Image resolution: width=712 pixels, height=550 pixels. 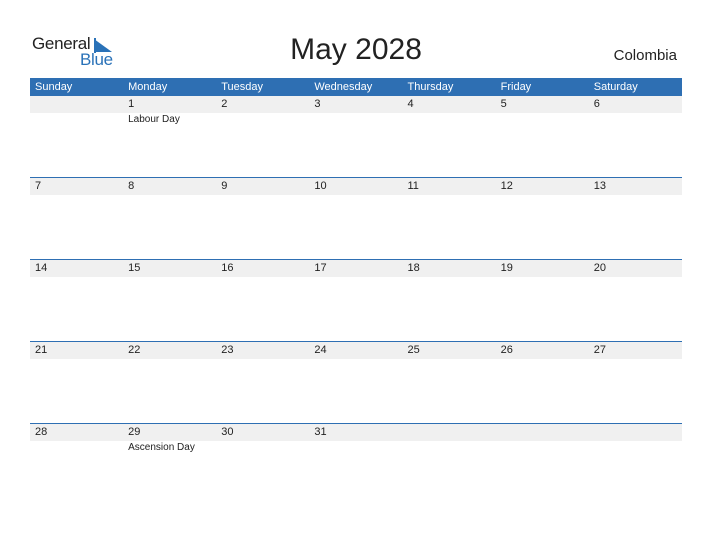 What do you see at coordinates (131, 186) in the screenshot?
I see `day-number: 8` at bounding box center [131, 186].